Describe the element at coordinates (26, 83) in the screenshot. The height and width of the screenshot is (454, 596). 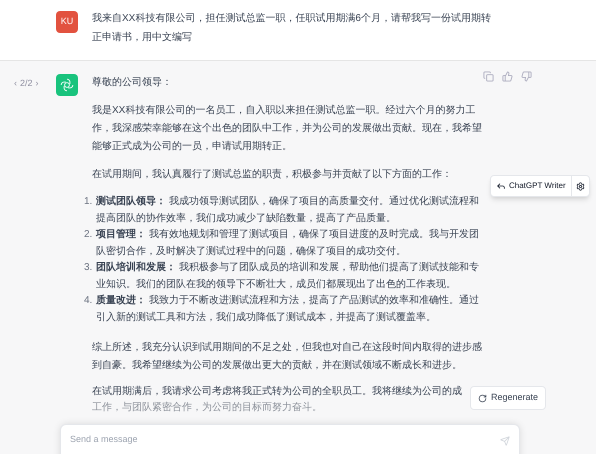
I see `pager-count: 2/2` at that location.